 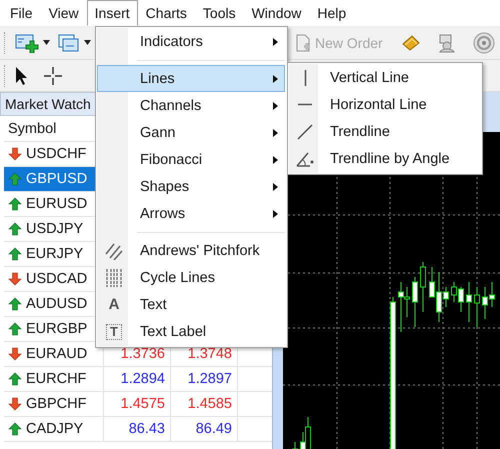 I want to click on cursor-icon, so click(x=20, y=76).